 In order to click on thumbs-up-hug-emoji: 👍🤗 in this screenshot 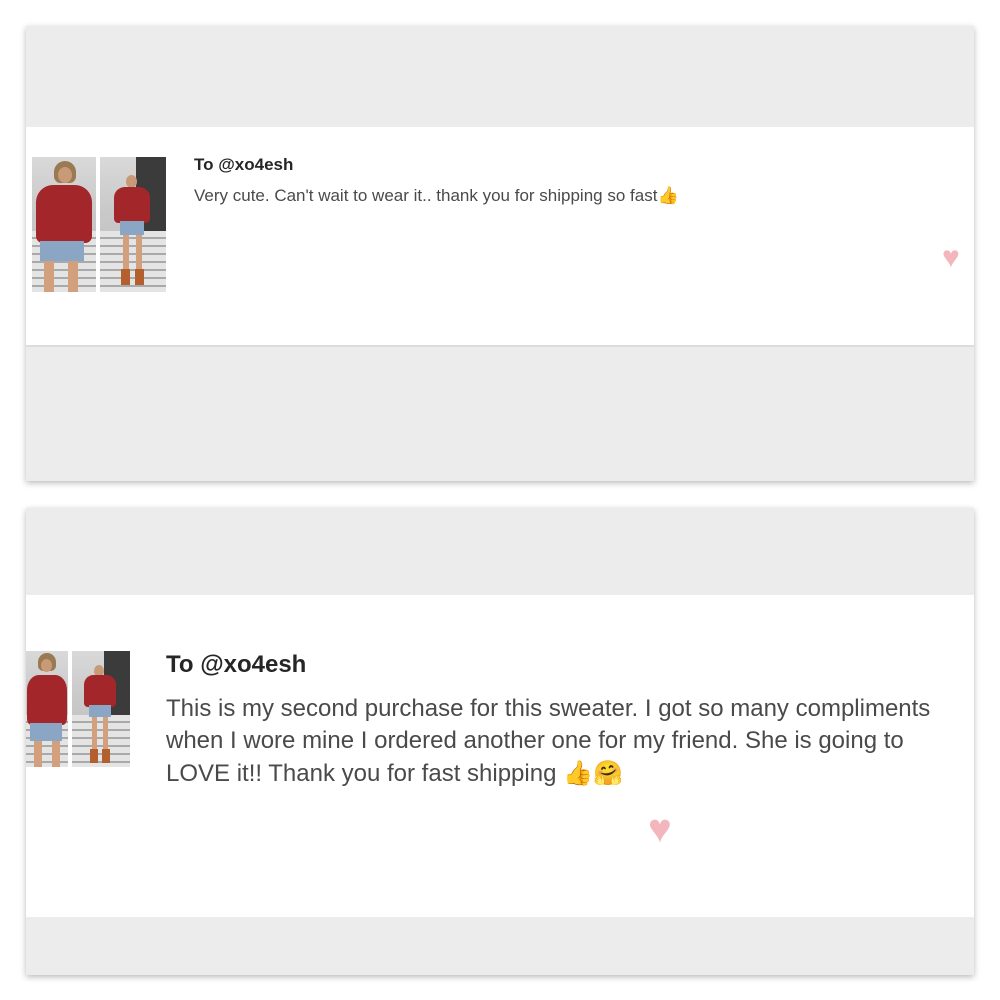, I will do `click(593, 773)`.